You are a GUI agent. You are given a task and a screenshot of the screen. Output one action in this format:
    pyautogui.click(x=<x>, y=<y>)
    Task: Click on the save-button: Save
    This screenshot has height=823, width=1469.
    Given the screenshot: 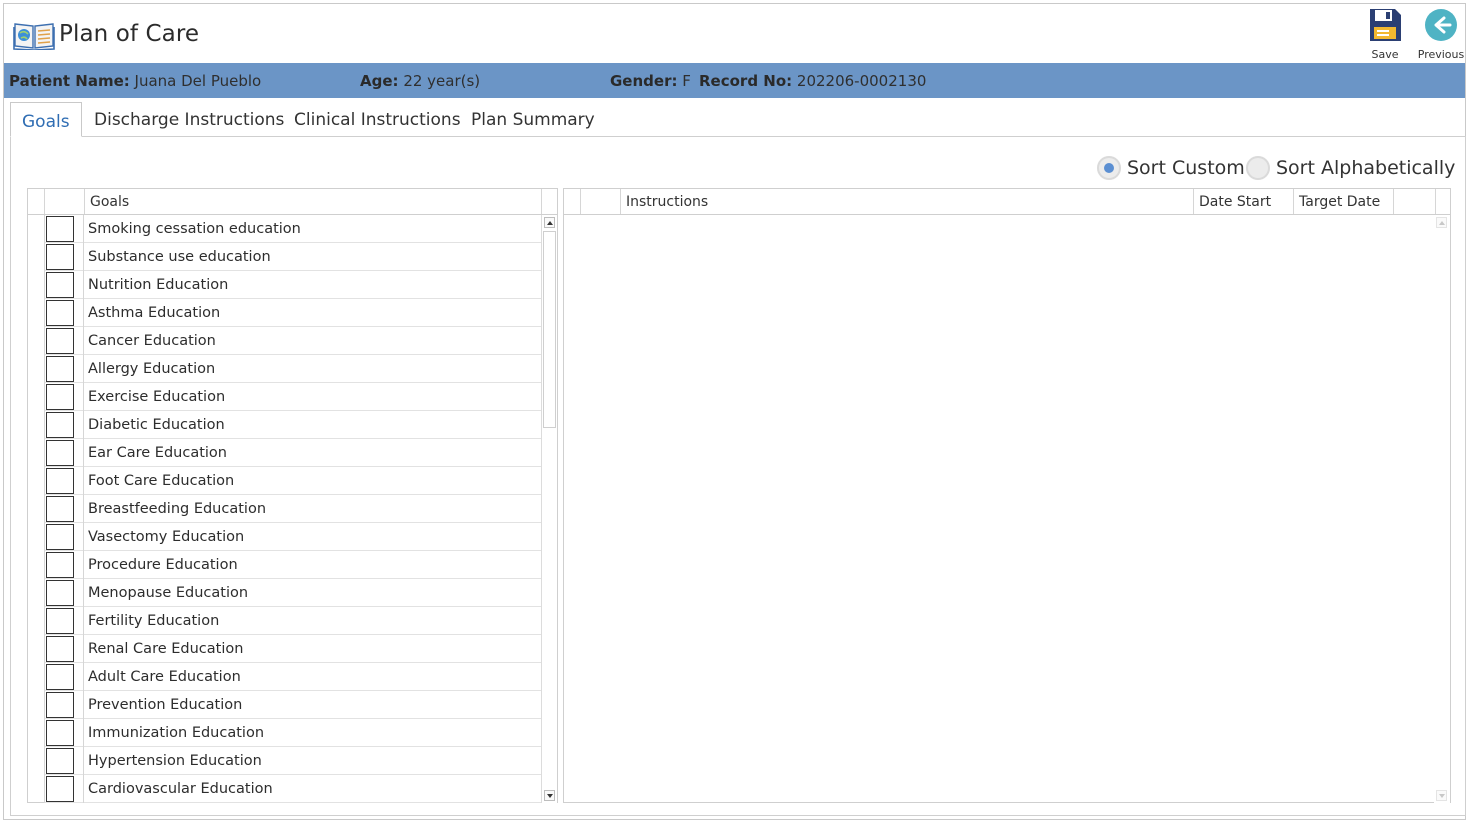 What is the action you would take?
    pyautogui.click(x=1385, y=35)
    